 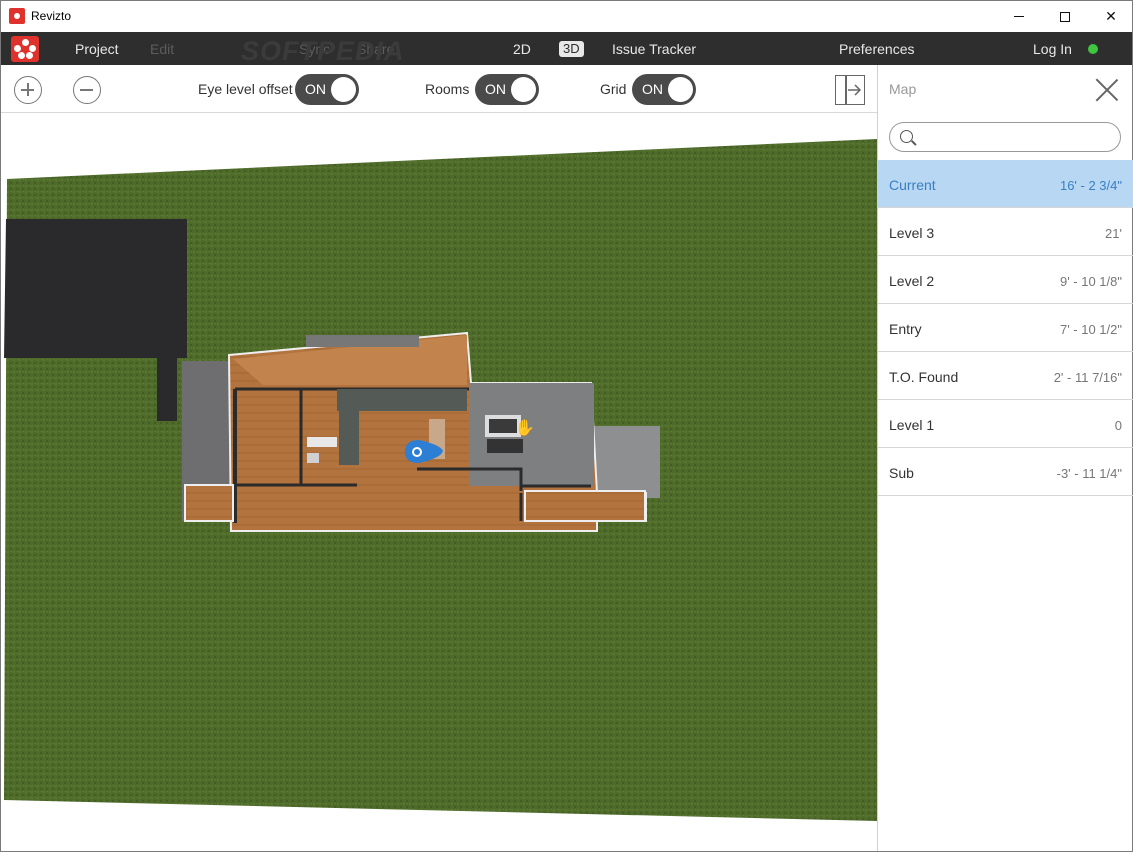 What do you see at coordinates (1090, 329) in the screenshot?
I see `level-elevation: 7' - 10 1/2"` at bounding box center [1090, 329].